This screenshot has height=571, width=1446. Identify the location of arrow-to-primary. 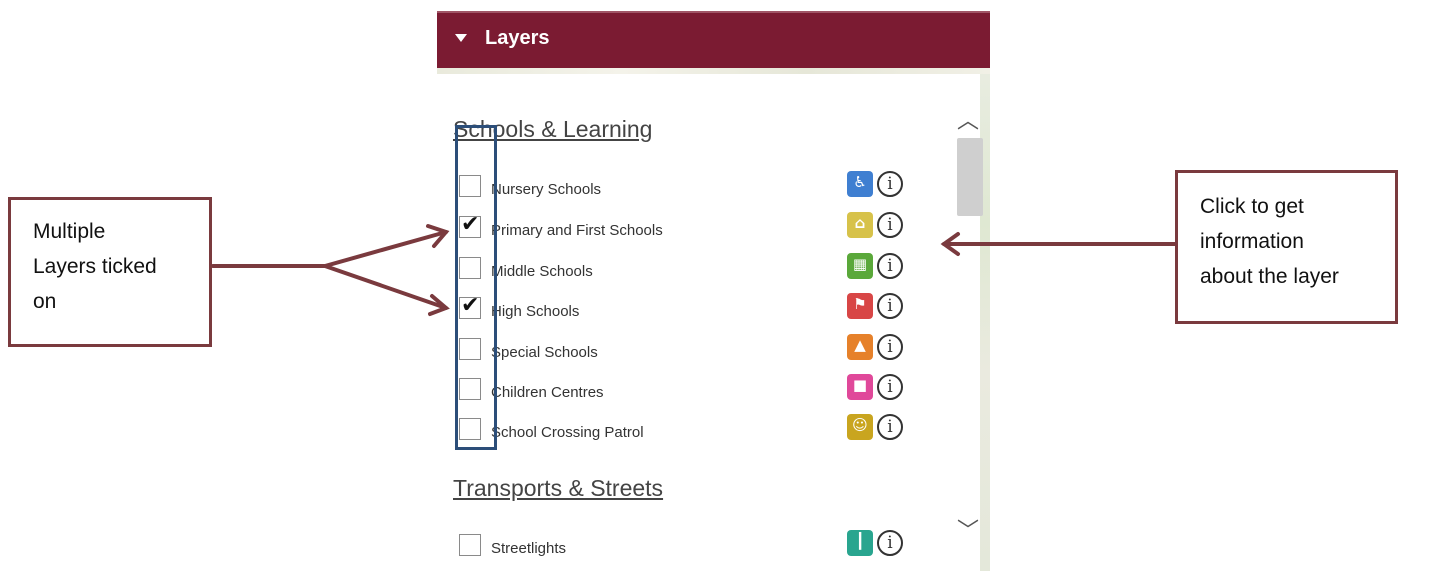
(329, 249).